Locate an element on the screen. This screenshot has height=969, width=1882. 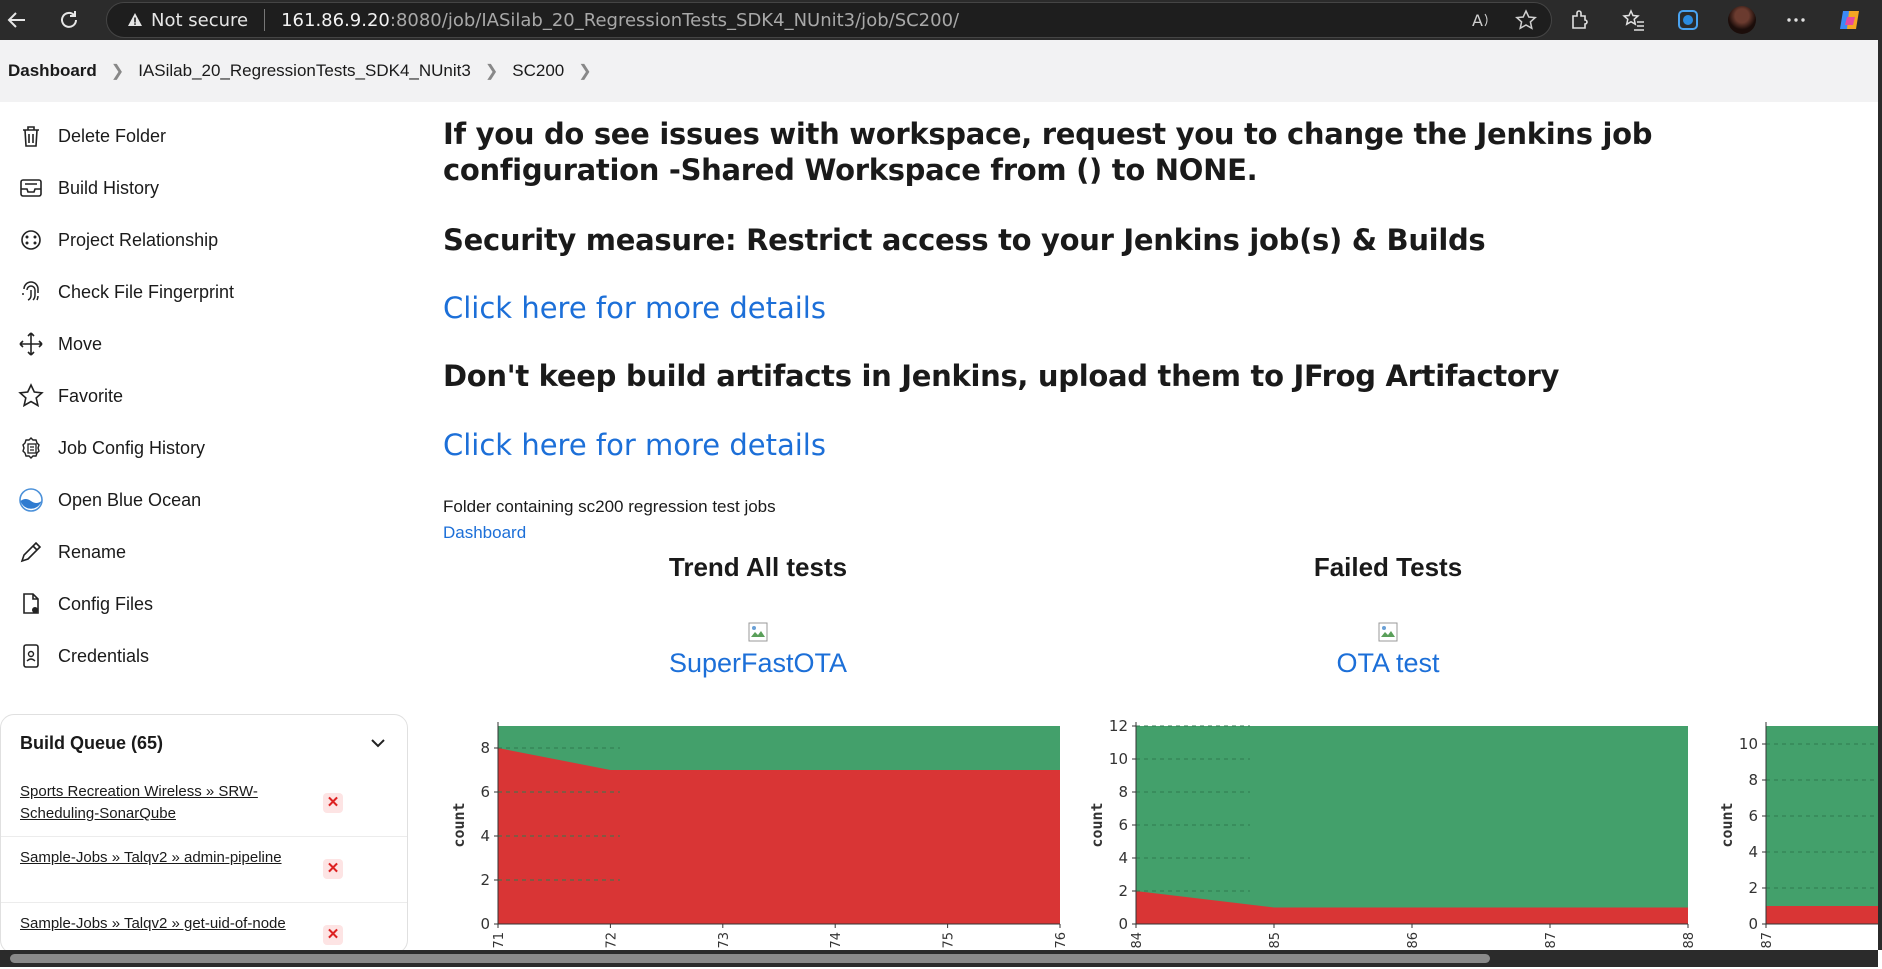
third-trend-chart: 0 2 4 6 8 10 count 87 is located at coordinates (1798, 835).